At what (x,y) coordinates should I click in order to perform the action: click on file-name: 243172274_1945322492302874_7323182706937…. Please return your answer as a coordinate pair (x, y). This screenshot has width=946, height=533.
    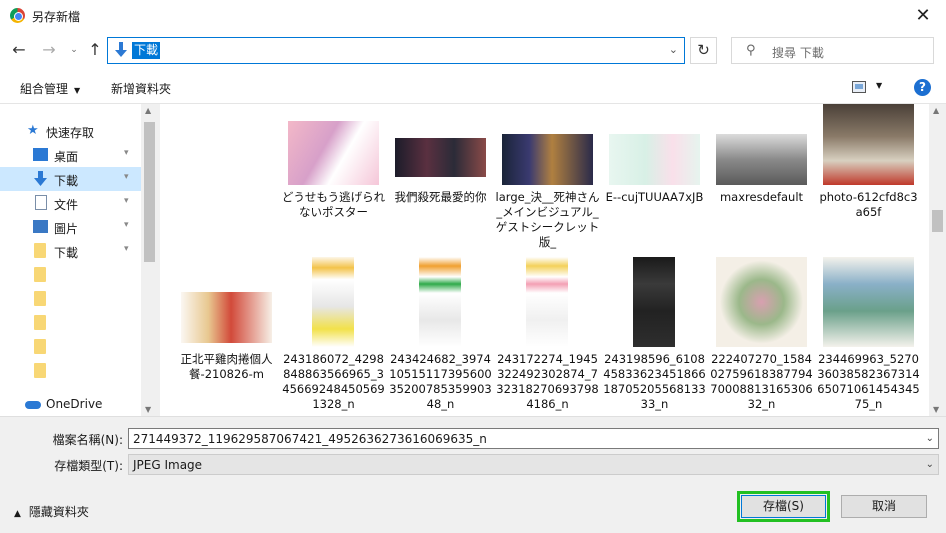
    Looking at the image, I should click on (547, 381).